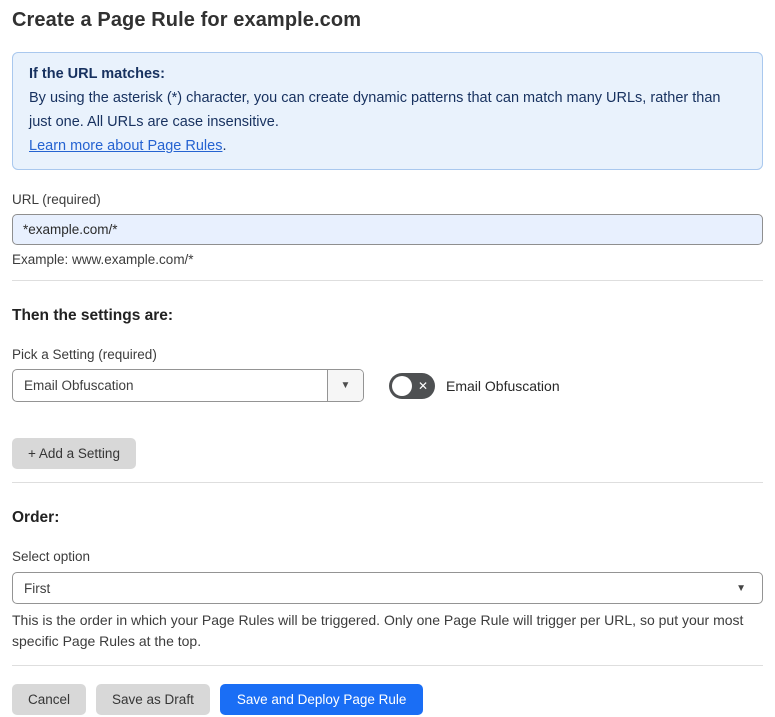 This screenshot has height=717, width=775. What do you see at coordinates (36, 517) in the screenshot?
I see `order-section-heading: Order:` at bounding box center [36, 517].